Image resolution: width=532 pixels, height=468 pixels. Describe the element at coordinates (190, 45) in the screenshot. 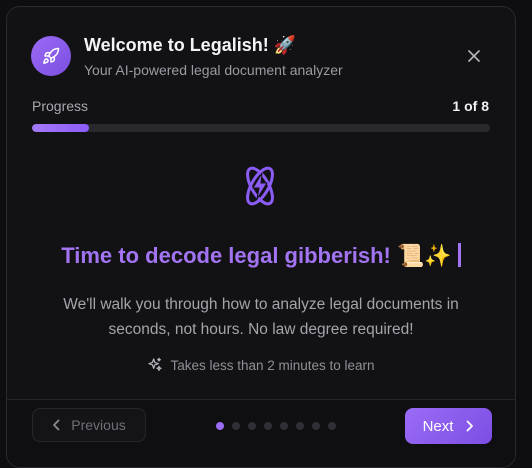

I see `dialog-title: Welcome to Legalish! 🚀` at that location.